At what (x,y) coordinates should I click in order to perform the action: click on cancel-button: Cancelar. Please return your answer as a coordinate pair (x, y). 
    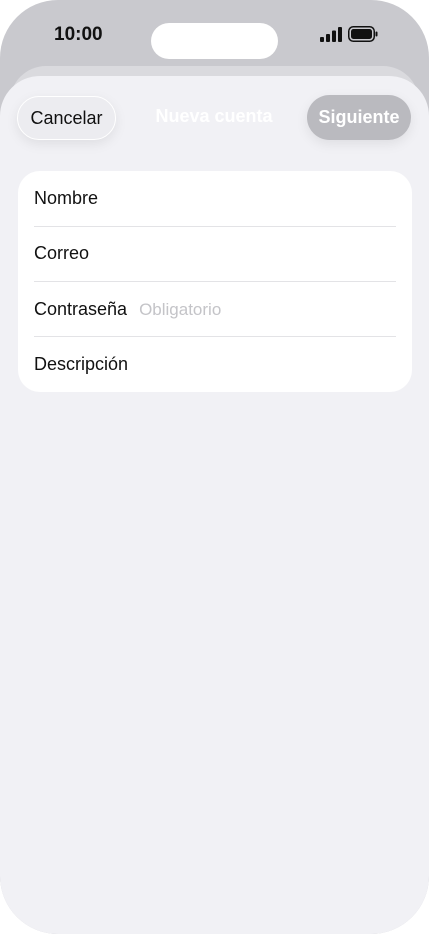
    Looking at the image, I should click on (66, 118).